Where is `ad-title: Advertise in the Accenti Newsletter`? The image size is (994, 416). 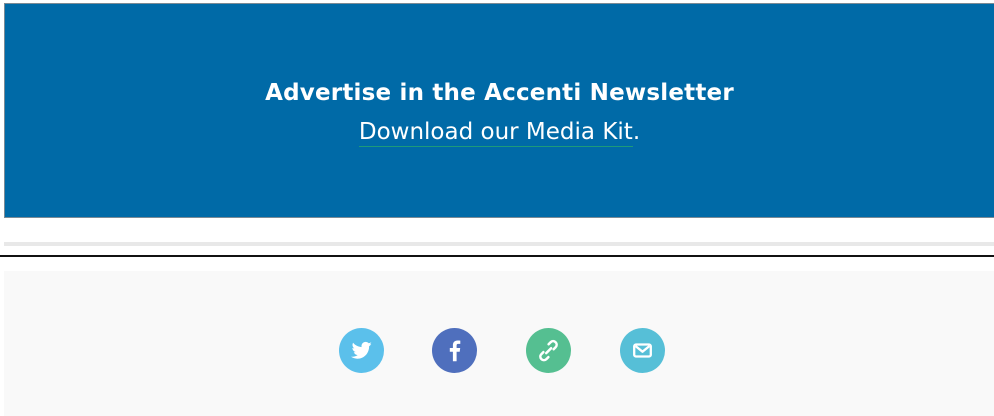
ad-title: Advertise in the Accenti Newsletter is located at coordinates (499, 93).